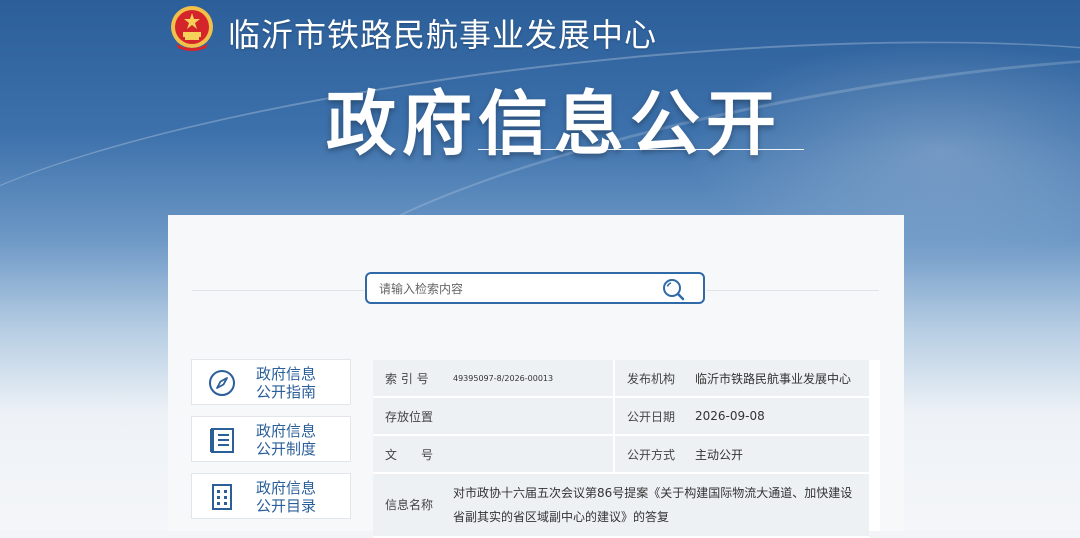 This screenshot has height=538, width=1080. I want to click on search-bar, so click(535, 288).